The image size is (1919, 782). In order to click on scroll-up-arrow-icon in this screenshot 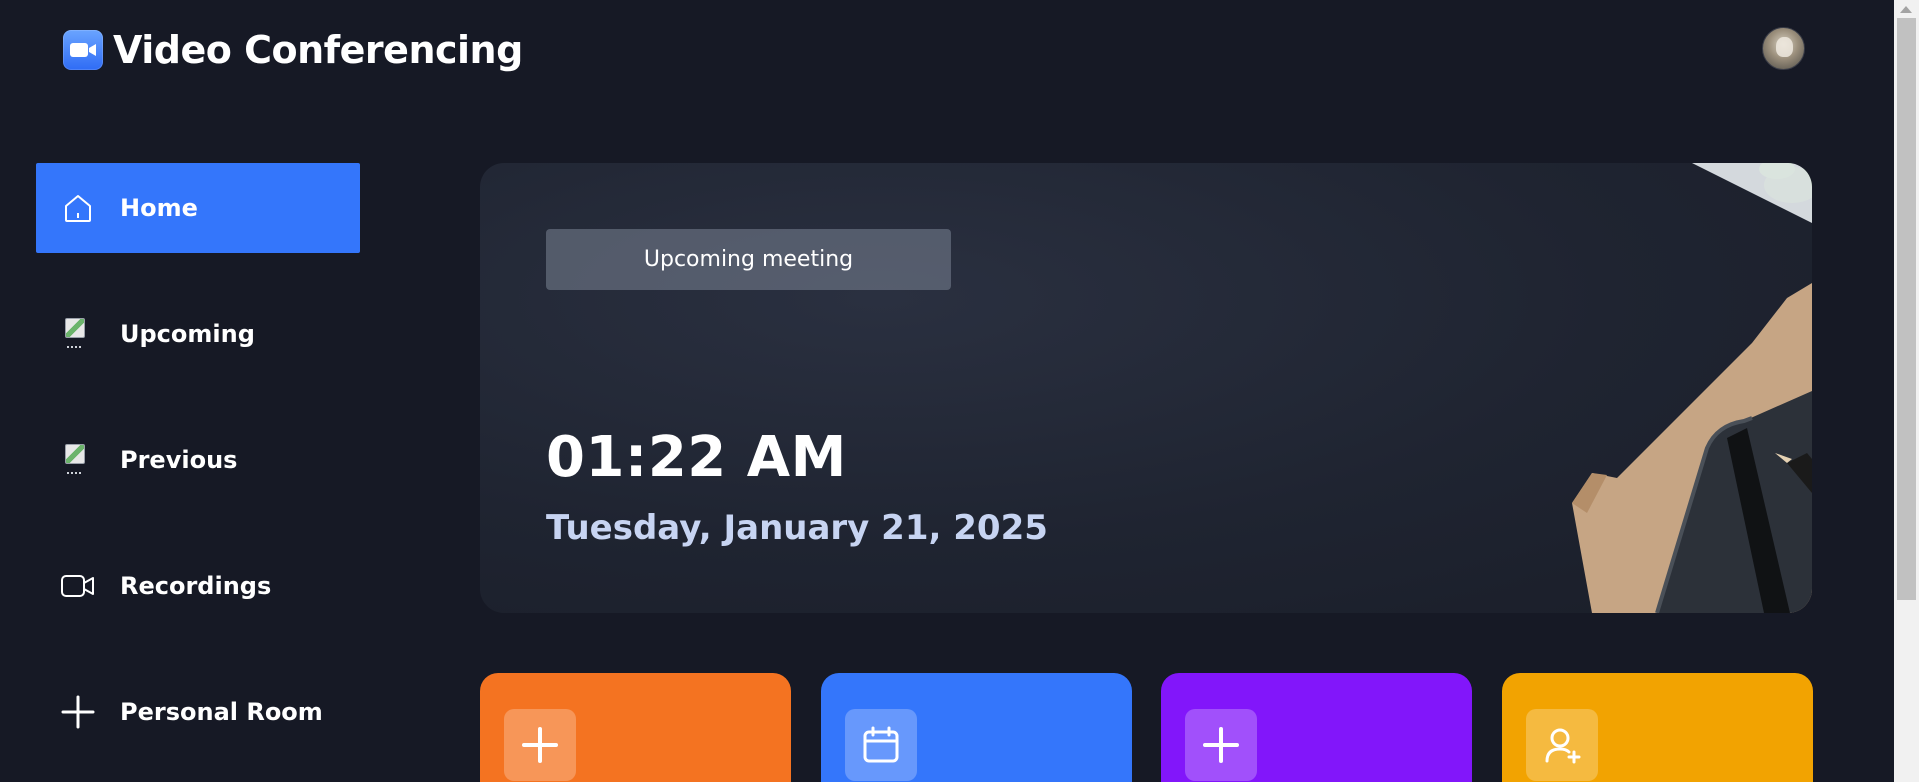, I will do `click(1906, 9)`.